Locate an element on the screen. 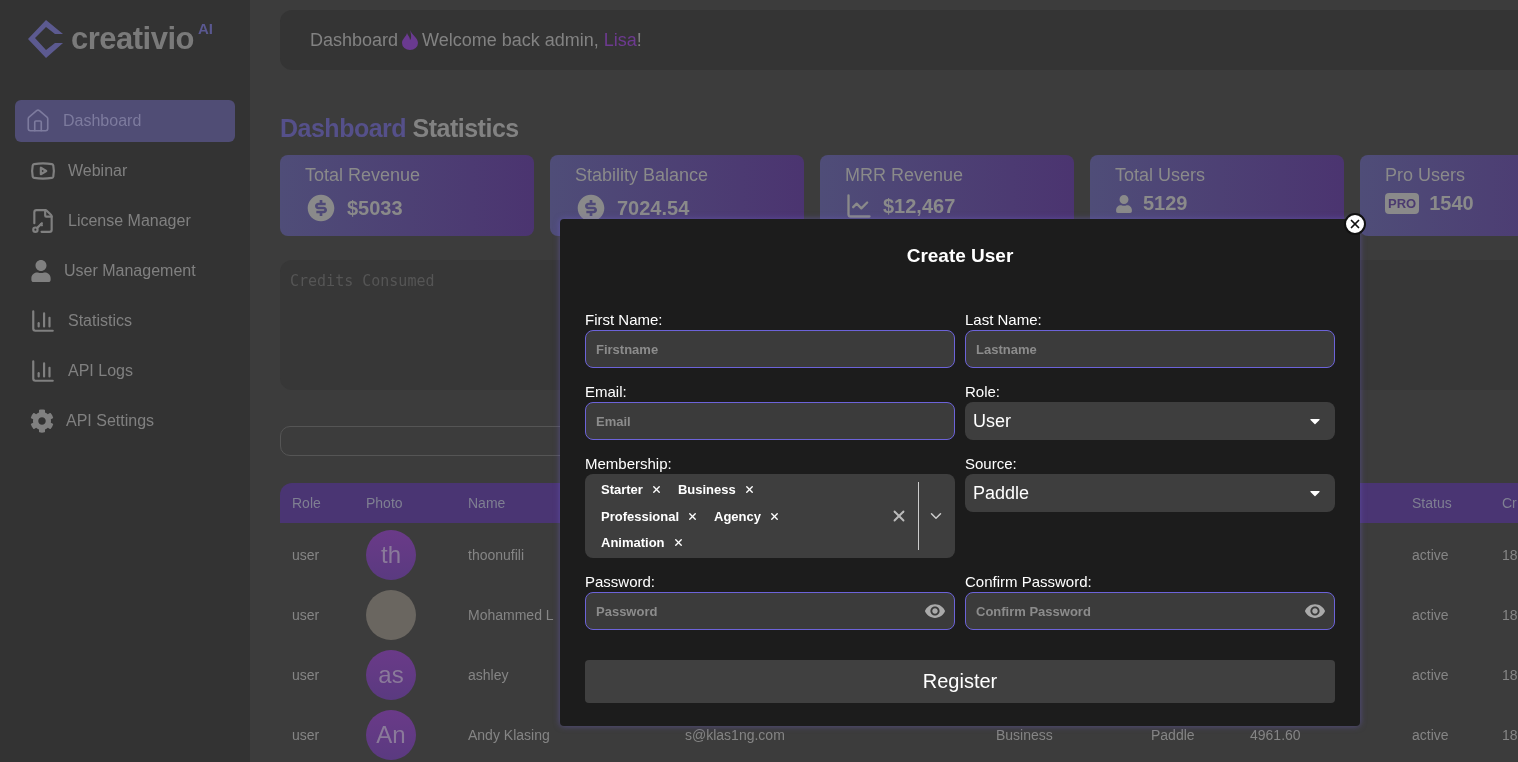 This screenshot has width=1518, height=762. welcome-text: Welcome back admin, Lisa! is located at coordinates (532, 40).